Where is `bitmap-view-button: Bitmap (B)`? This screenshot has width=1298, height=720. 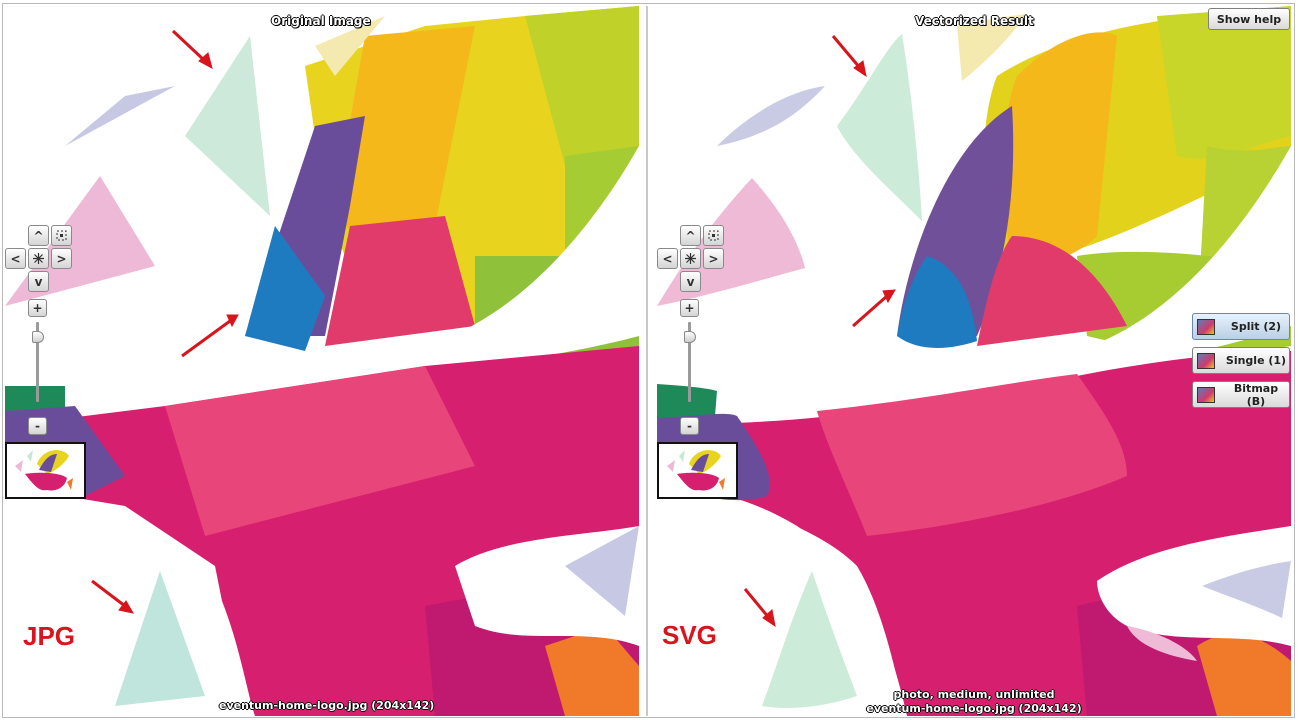 bitmap-view-button: Bitmap (B) is located at coordinates (1241, 394).